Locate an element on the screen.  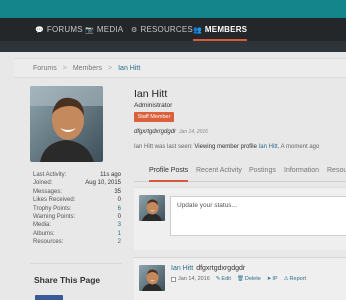
stat-joined: Joined: Aug 10, 2015 is located at coordinates (77, 183).